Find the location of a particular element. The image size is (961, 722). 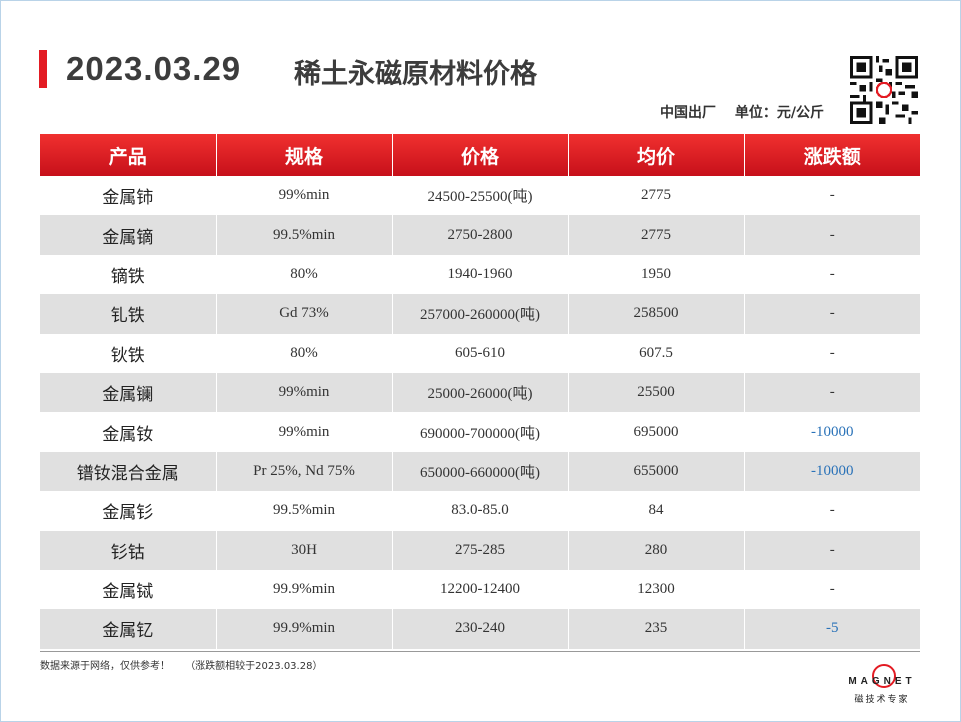

price-cell: 1940-1960 is located at coordinates (479, 274).